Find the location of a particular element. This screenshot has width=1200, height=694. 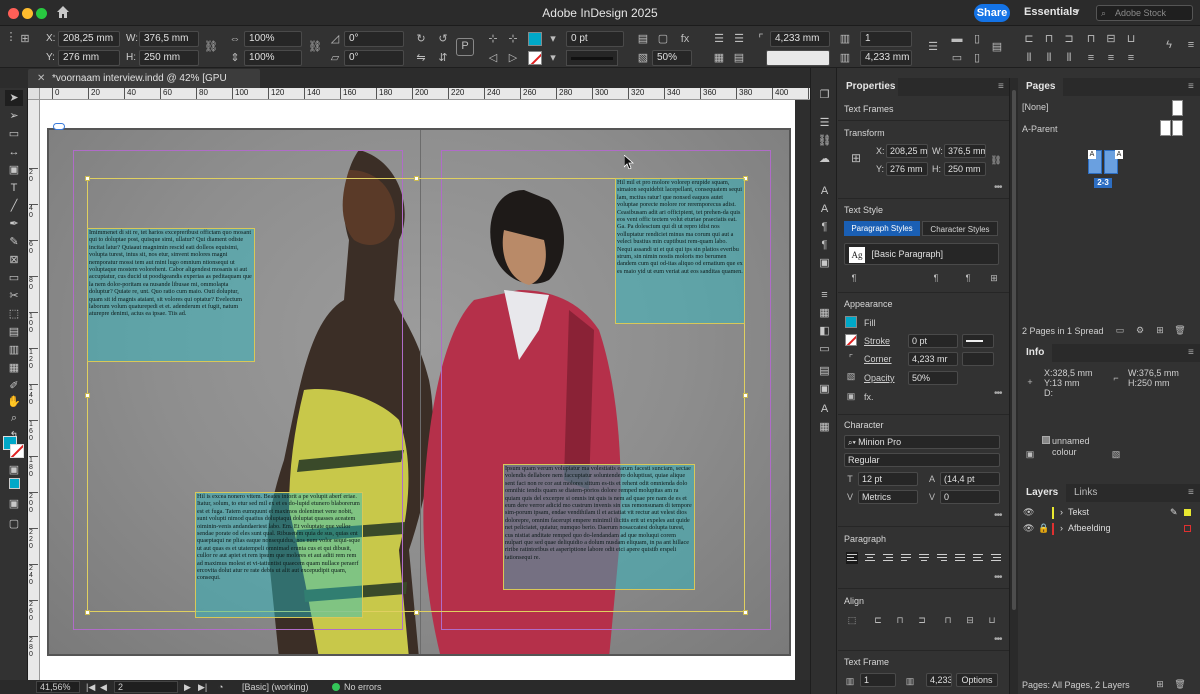

gradient-panel-icon: ▭ is located at coordinates (824, 349).